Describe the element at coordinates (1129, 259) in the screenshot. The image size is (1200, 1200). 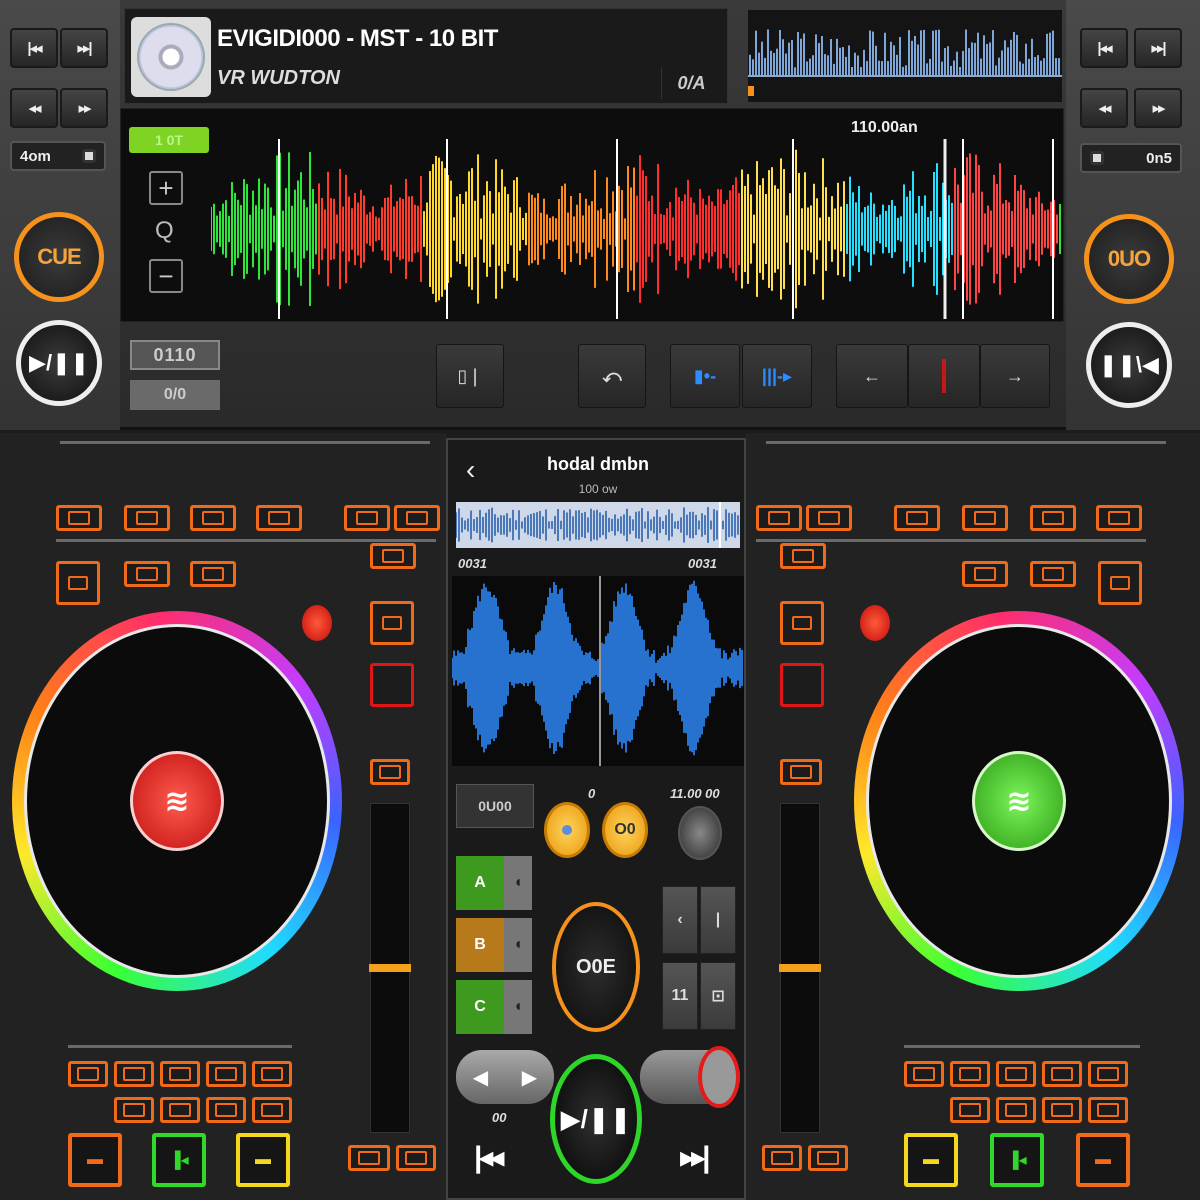
I see `right-cue-button: 0UO` at that location.